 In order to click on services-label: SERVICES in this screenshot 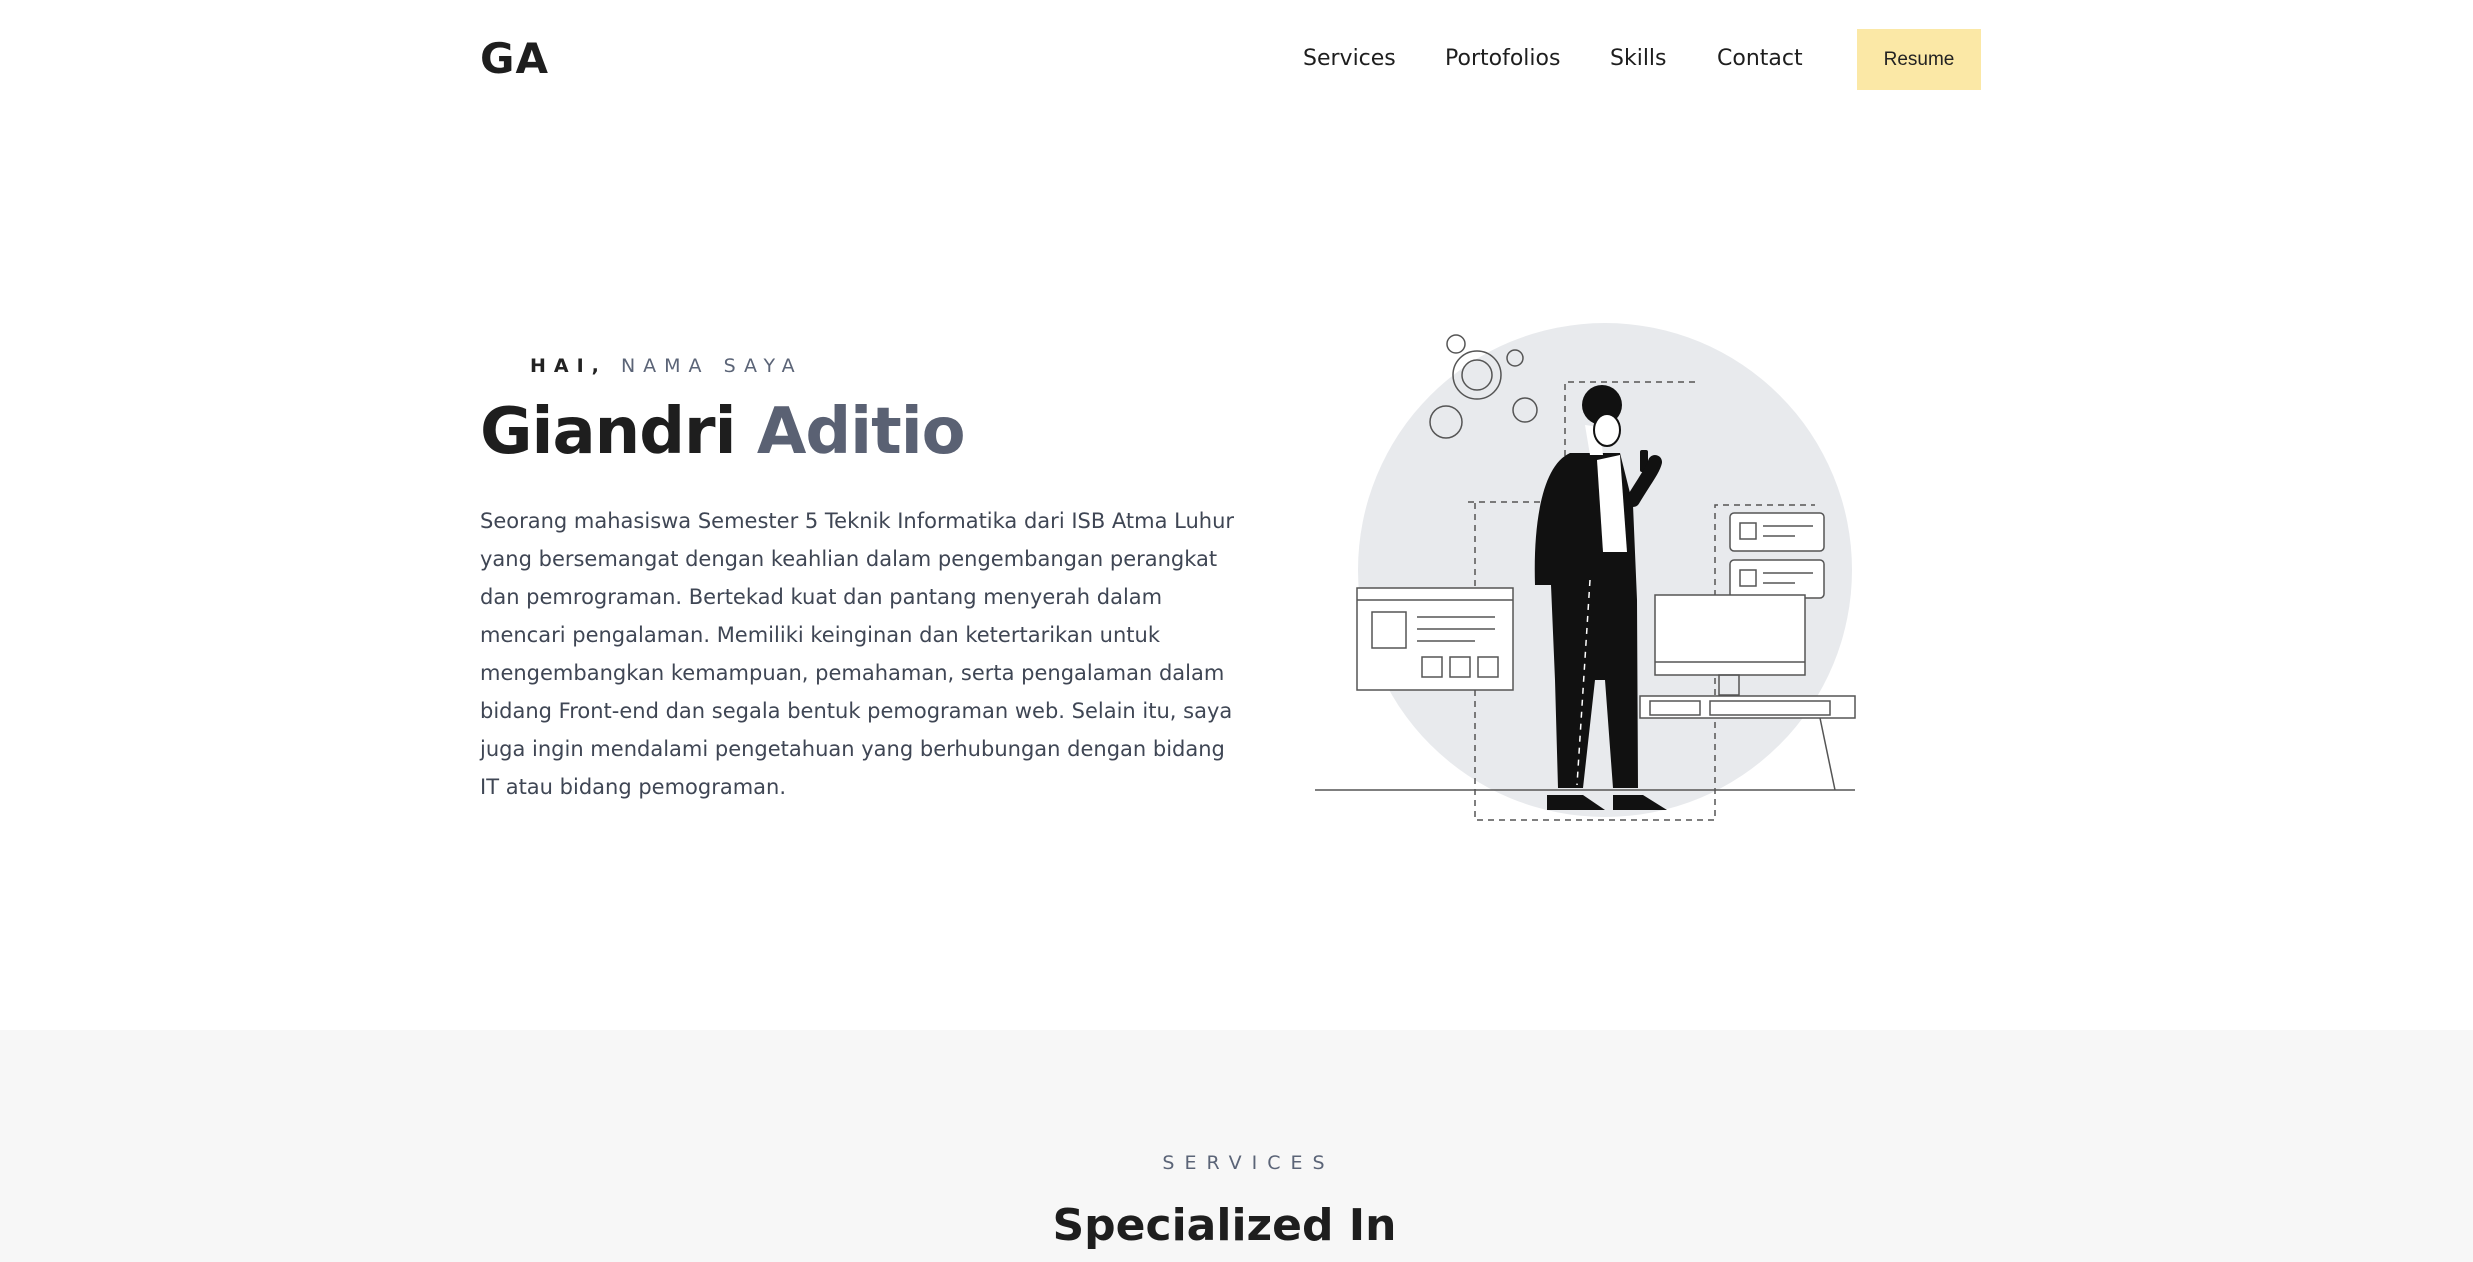, I will do `click(1248, 1163)`.